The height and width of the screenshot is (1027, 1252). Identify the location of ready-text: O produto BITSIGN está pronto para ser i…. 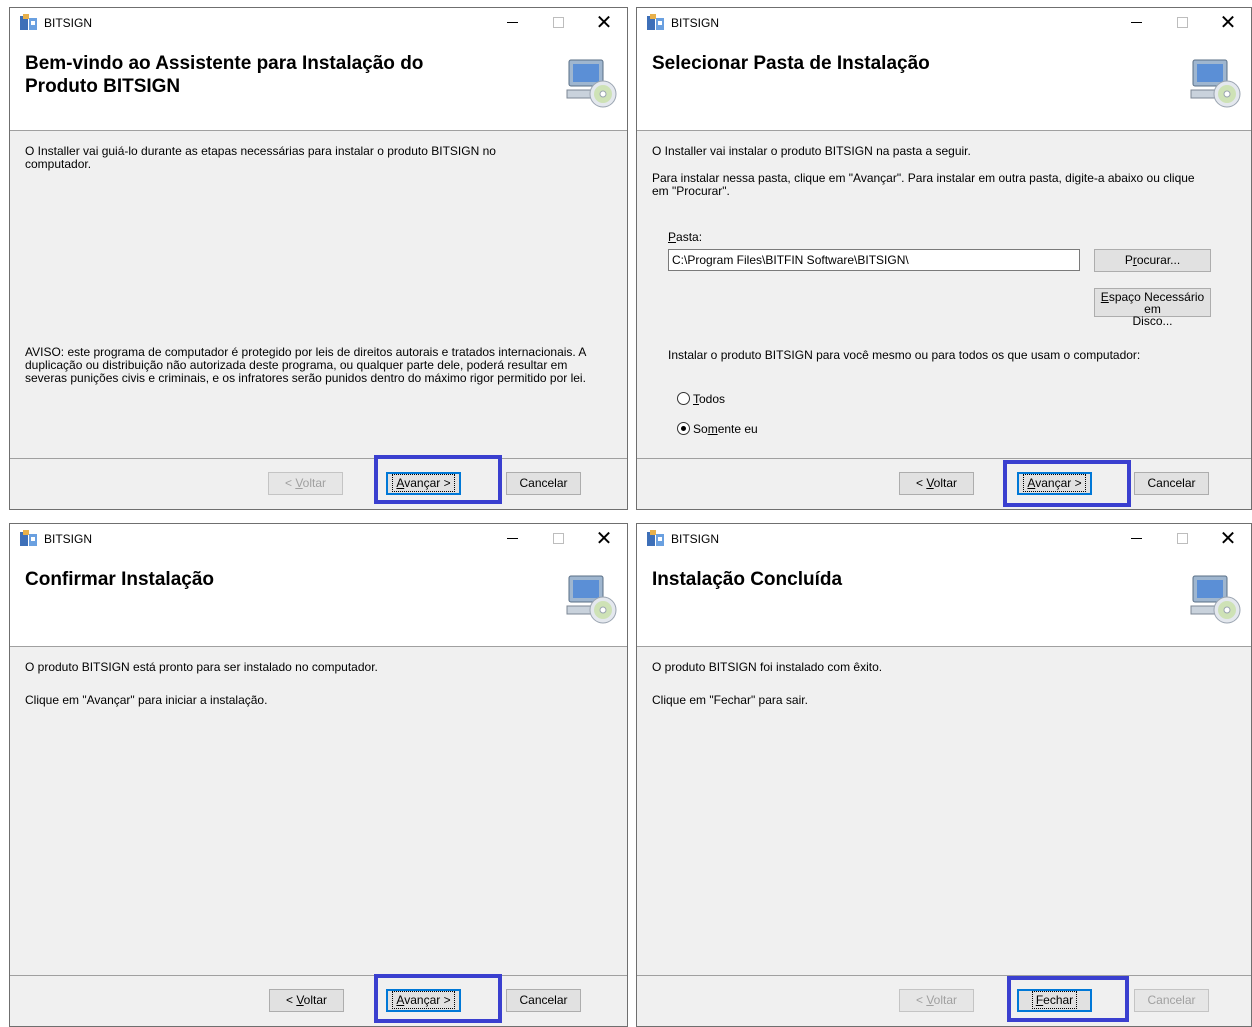
(201, 667).